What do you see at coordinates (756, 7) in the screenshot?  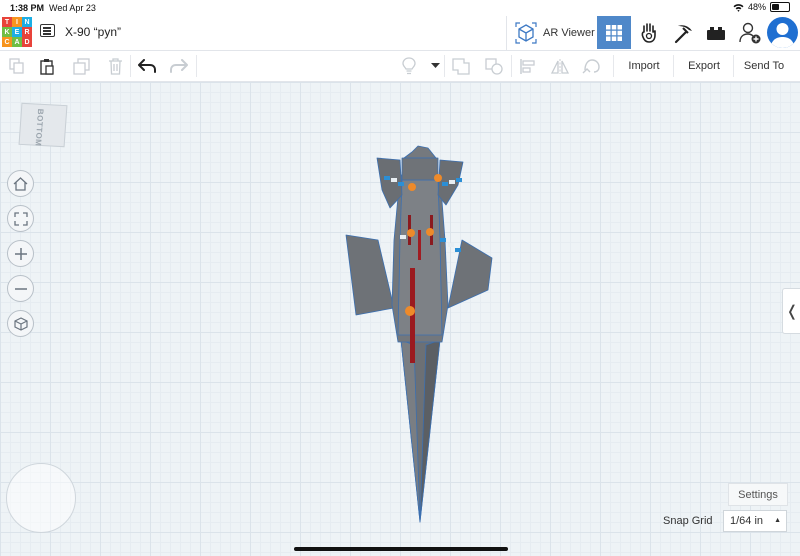 I see `battery-percent: 48%` at bounding box center [756, 7].